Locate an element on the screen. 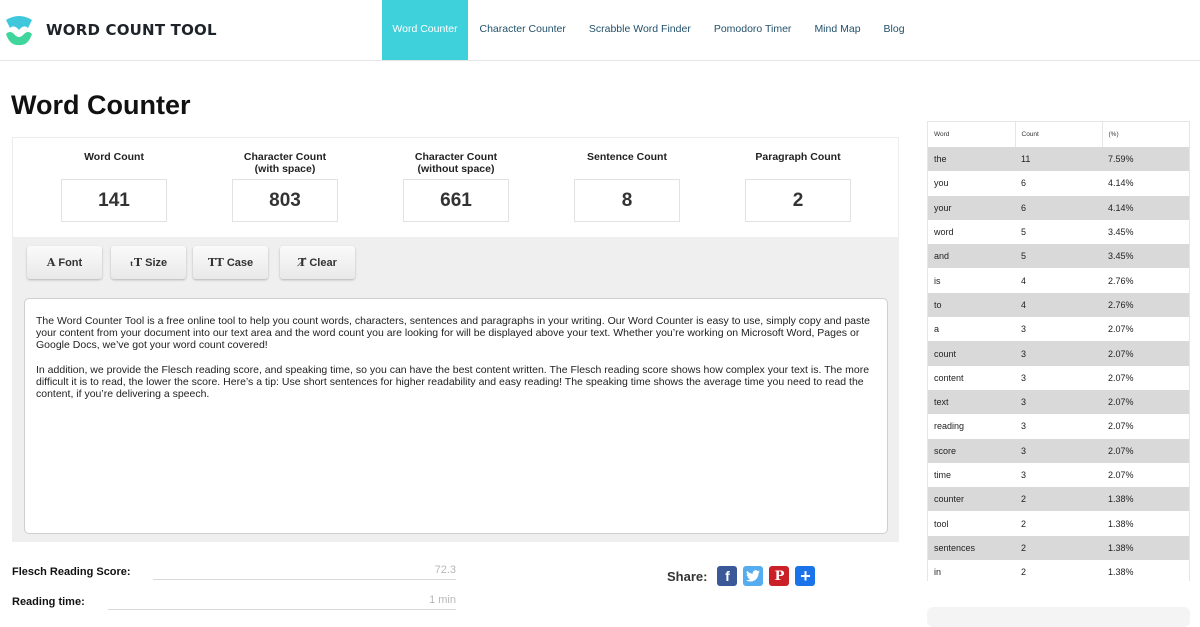  cell-word: score is located at coordinates (971, 450).